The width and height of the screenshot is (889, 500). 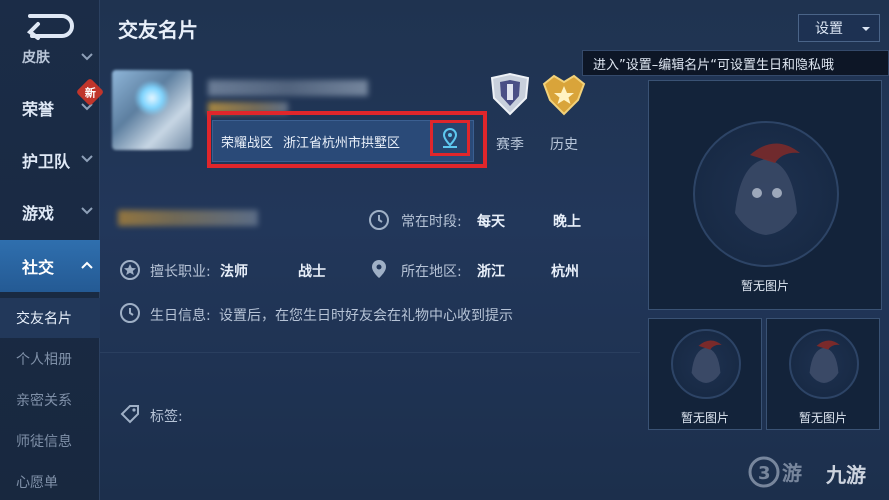 I want to click on chevron-up-icon, so click(x=87, y=265).